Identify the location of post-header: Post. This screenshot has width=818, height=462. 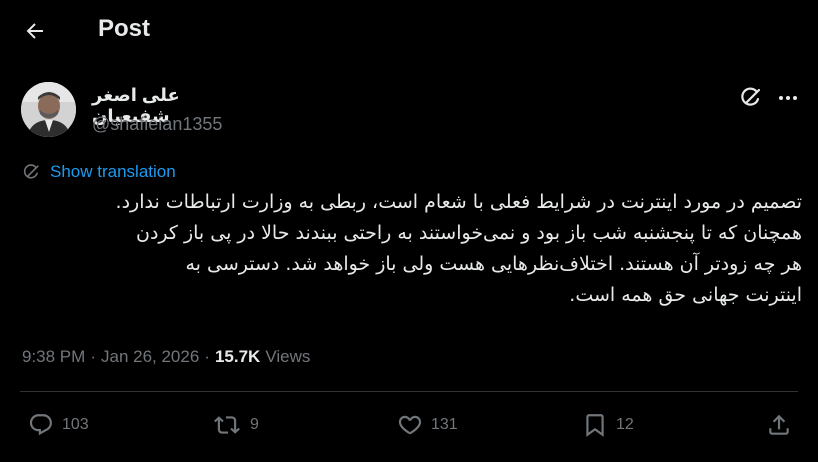
(409, 31).